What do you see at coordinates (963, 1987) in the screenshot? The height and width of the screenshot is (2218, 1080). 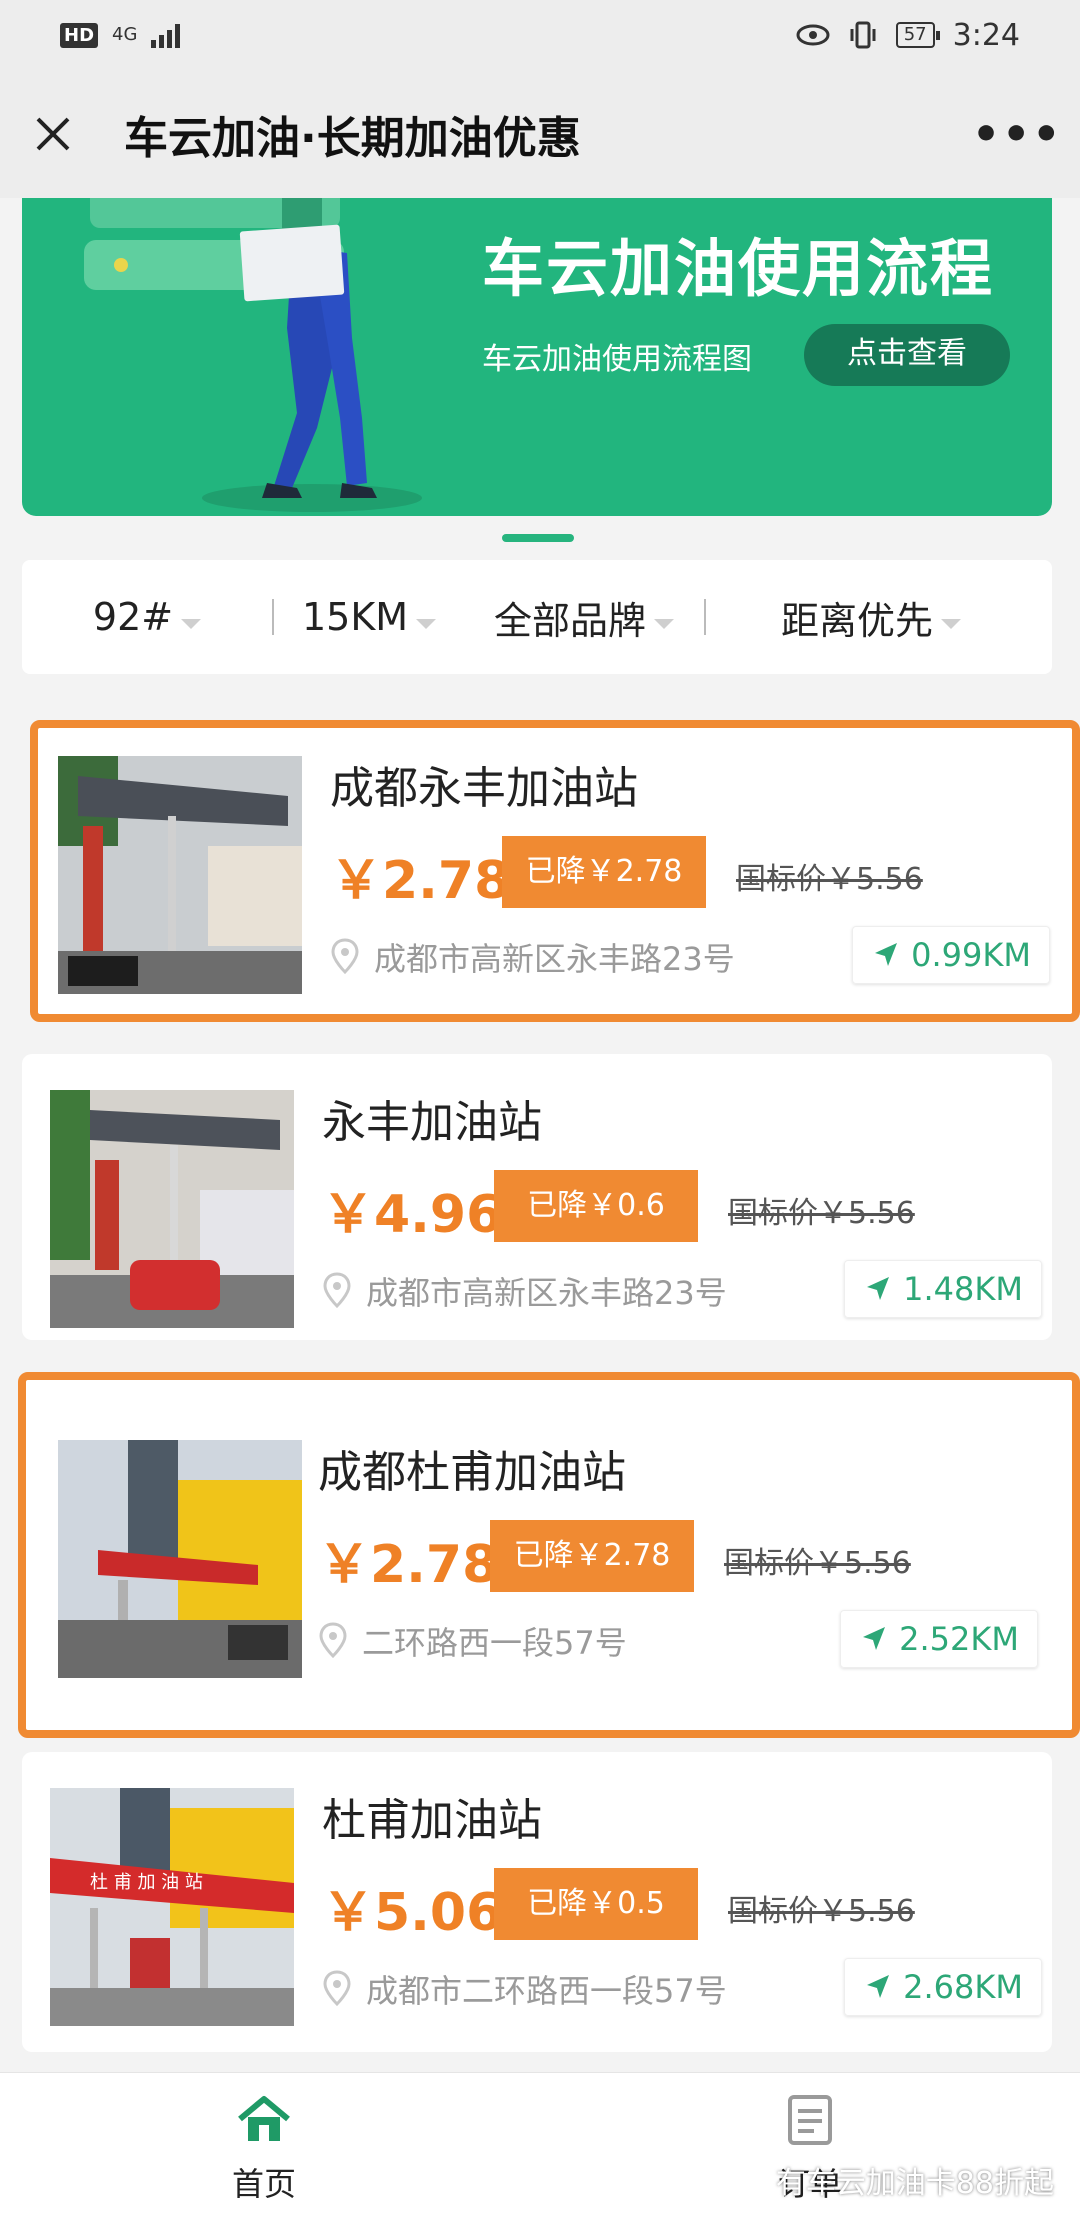 I see `distance-label: 2.68KM` at bounding box center [963, 1987].